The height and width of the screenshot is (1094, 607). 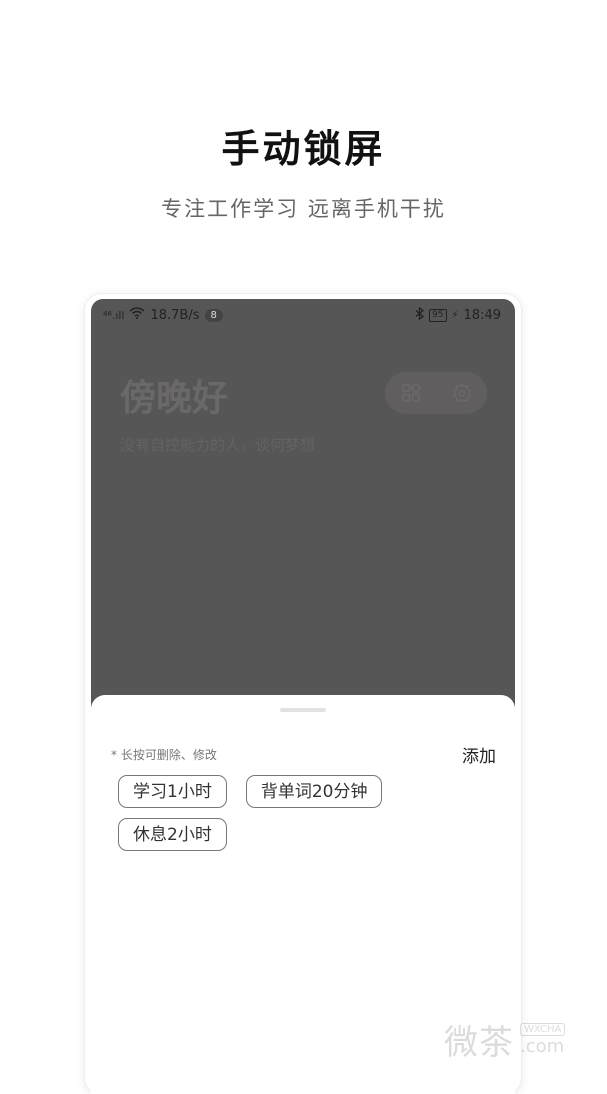 I want to click on cellular-signal-icon: ⁴⁶.ıll, so click(x=114, y=315).